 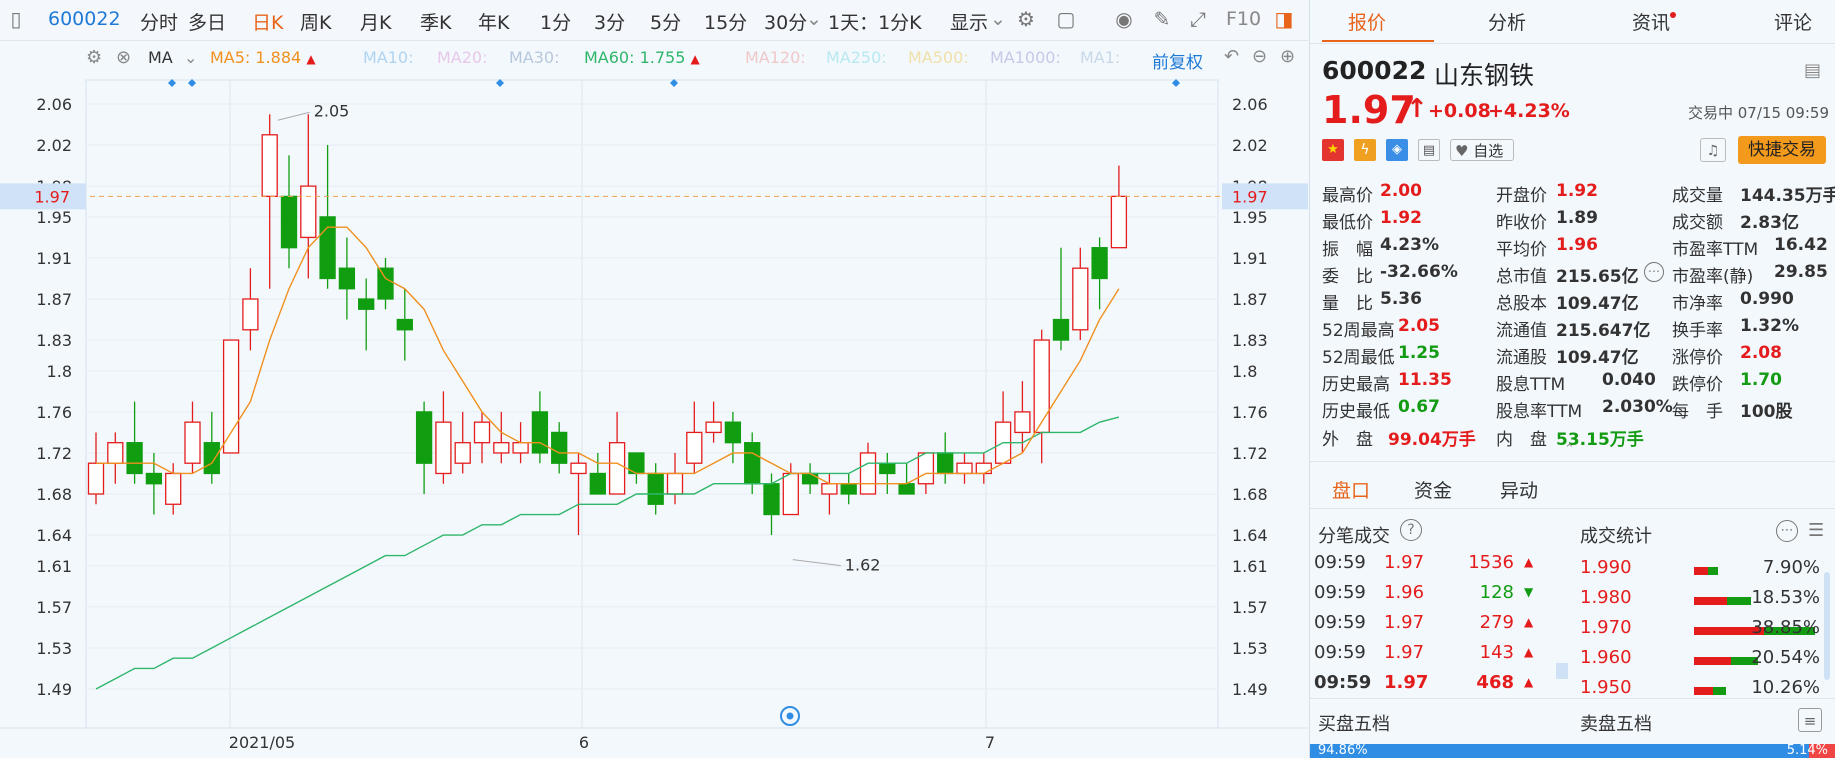 What do you see at coordinates (54, 648) in the screenshot?
I see `y-tick-left: 1.53` at bounding box center [54, 648].